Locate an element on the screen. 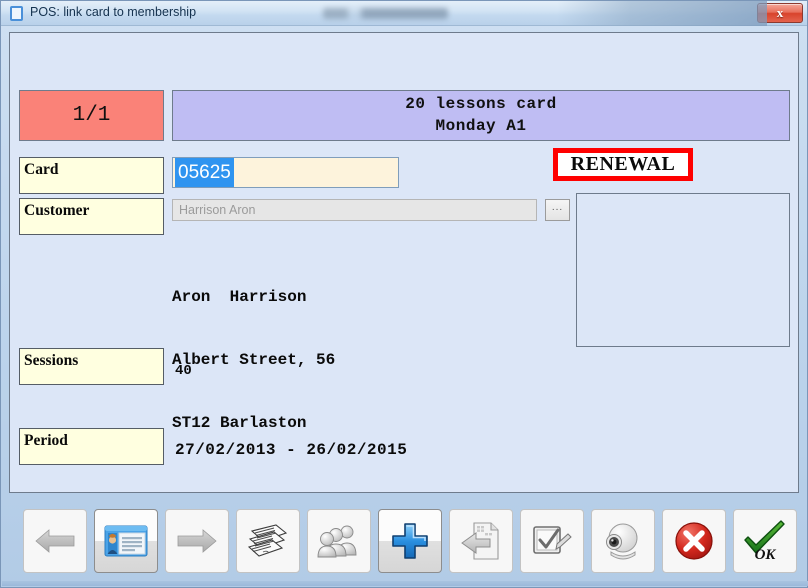 The width and height of the screenshot is (808, 588). next-button is located at coordinates (197, 541).